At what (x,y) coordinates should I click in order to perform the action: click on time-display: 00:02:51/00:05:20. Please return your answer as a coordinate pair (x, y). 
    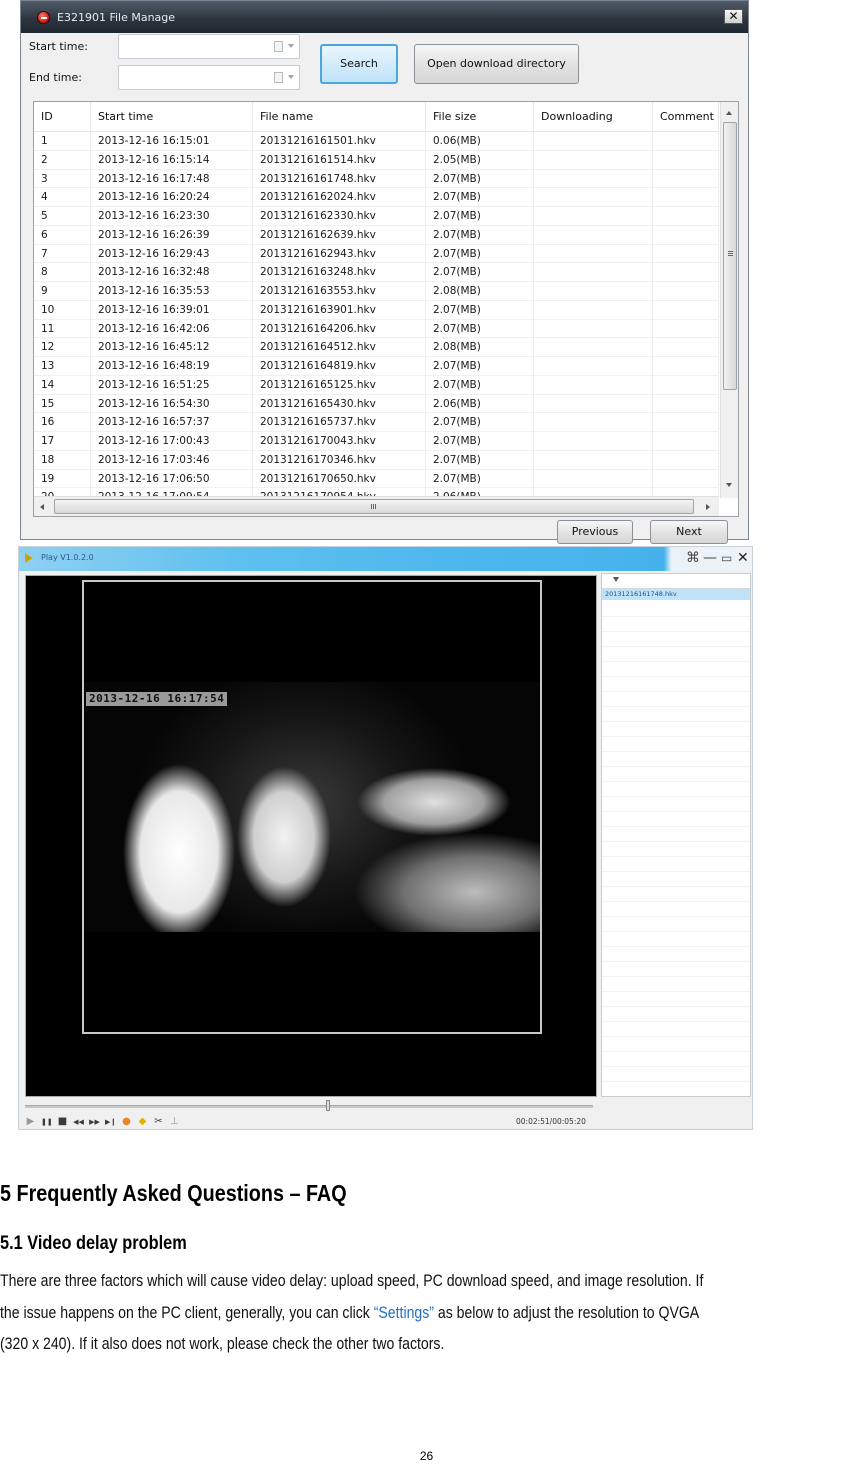
    Looking at the image, I should click on (551, 1121).